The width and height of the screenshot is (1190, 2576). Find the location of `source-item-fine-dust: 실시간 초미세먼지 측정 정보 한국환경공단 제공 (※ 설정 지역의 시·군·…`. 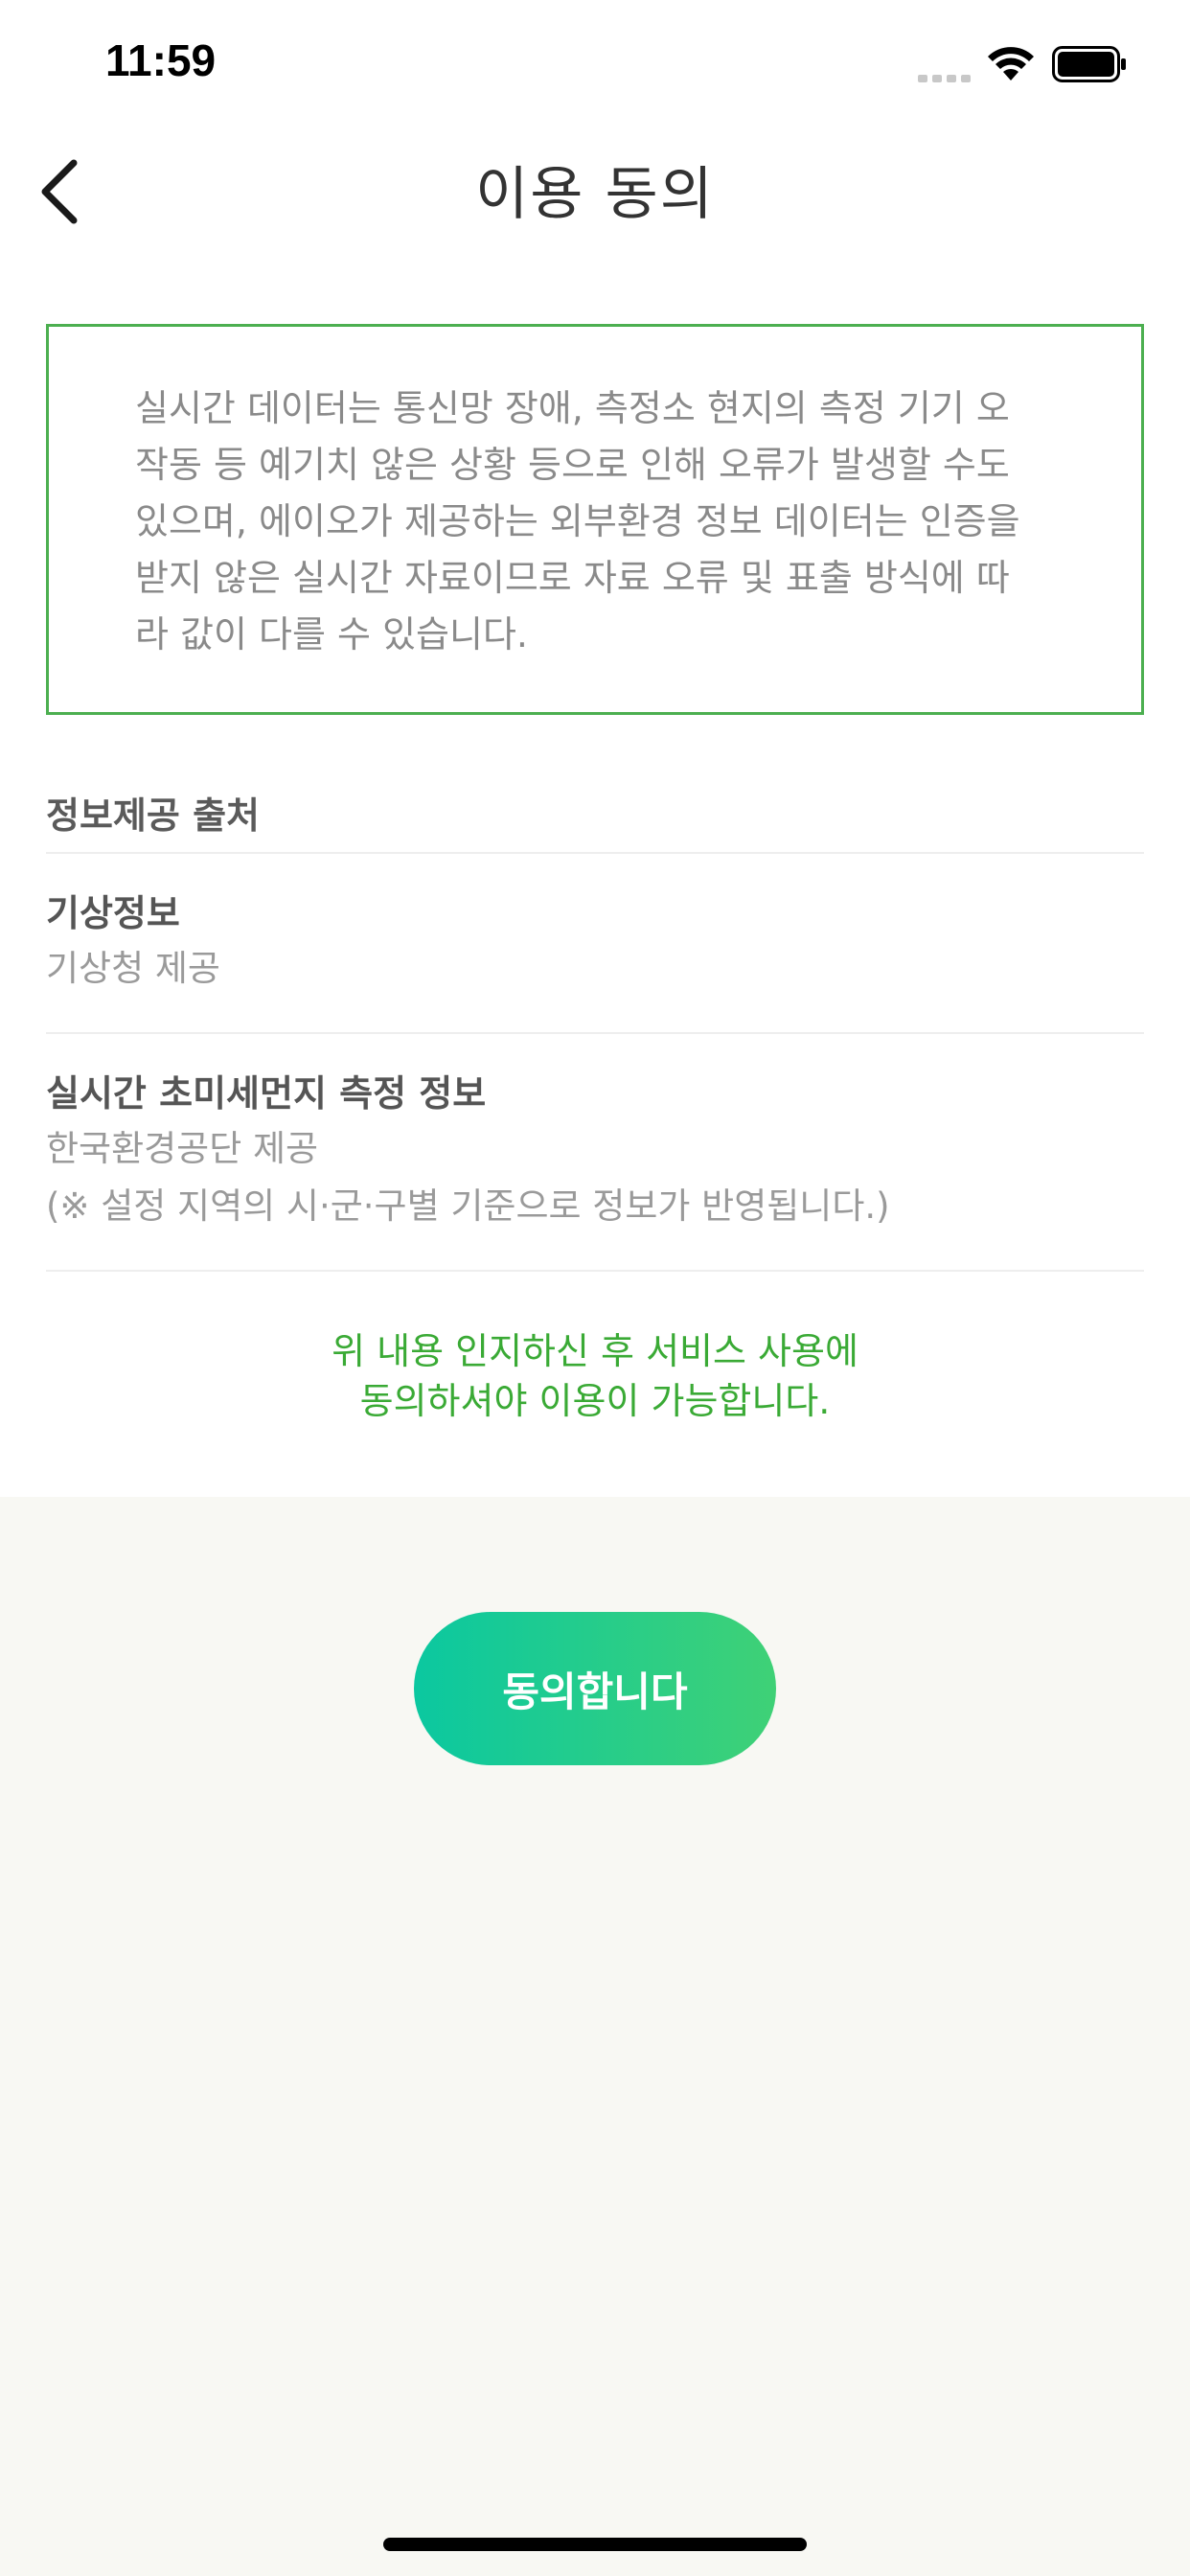

source-item-fine-dust: 실시간 초미세먼지 측정 정보 한국환경공단 제공 (※ 설정 지역의 시·군·… is located at coordinates (595, 1153).